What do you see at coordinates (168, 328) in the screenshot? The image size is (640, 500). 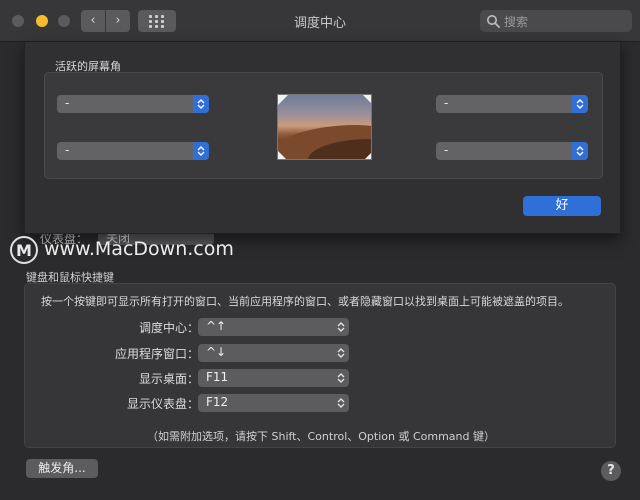 I see `mission-control-label: 调度中心：` at bounding box center [168, 328].